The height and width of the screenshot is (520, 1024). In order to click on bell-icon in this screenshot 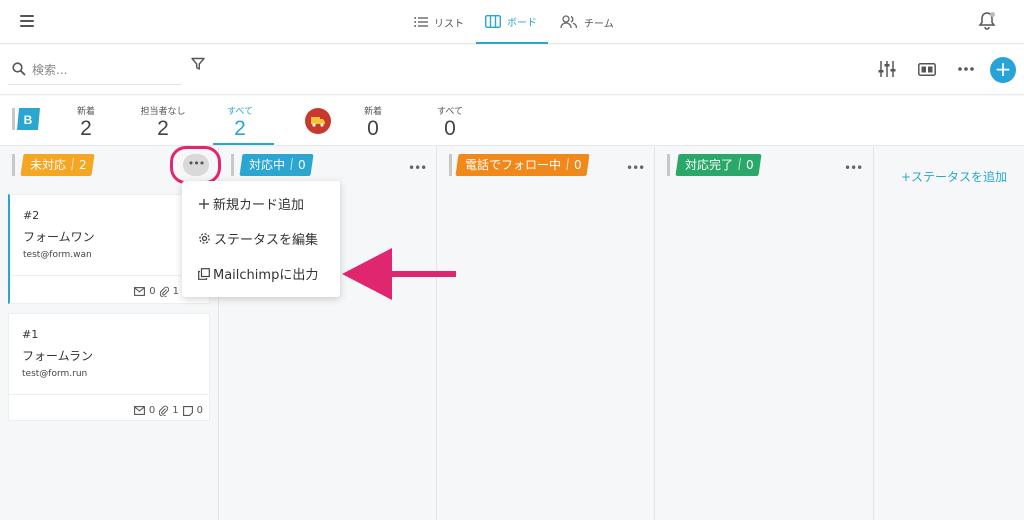, I will do `click(987, 21)`.